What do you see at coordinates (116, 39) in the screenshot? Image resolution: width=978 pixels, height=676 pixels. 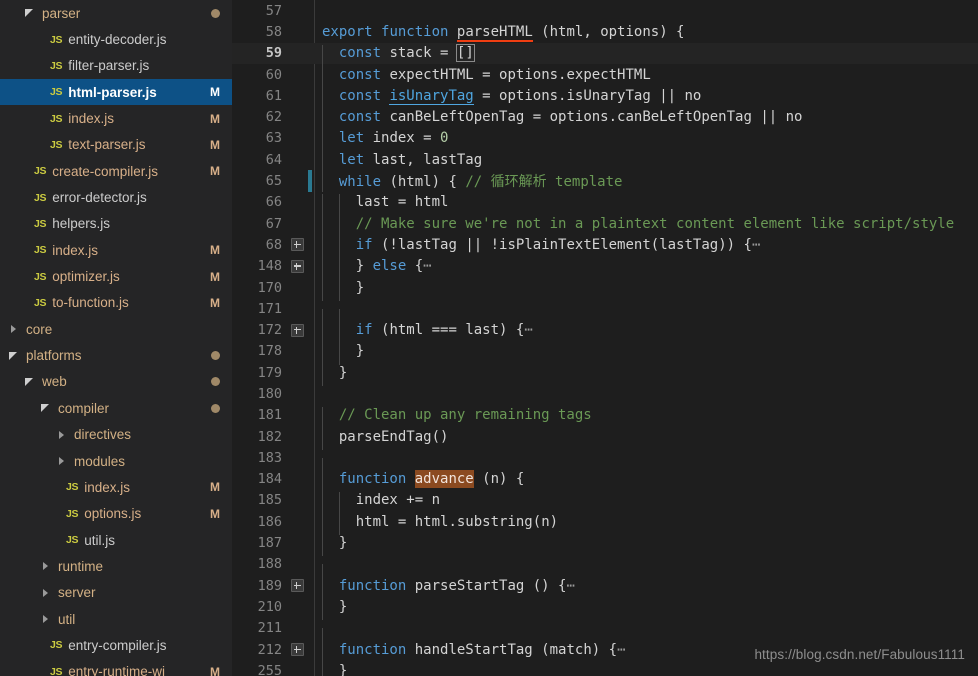 I see `tree-row-entity-decoder-js: JS entity-decoder.js` at bounding box center [116, 39].